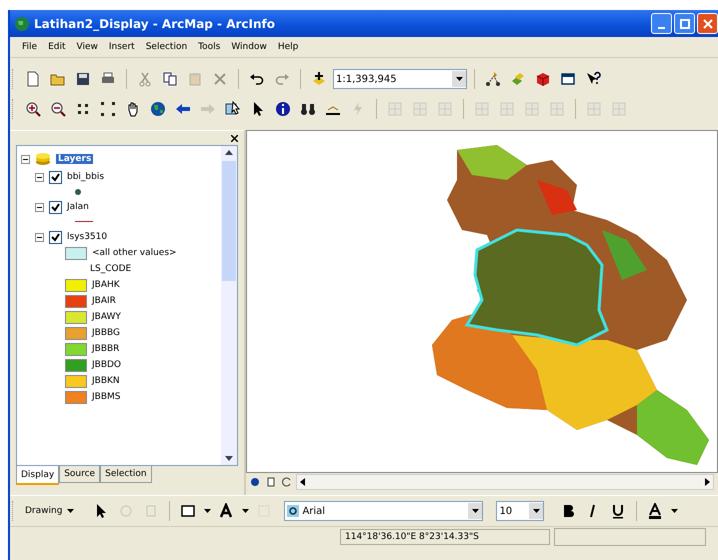  Describe the element at coordinates (107, 365) in the screenshot. I see `legend-label: JBBDO` at that location.